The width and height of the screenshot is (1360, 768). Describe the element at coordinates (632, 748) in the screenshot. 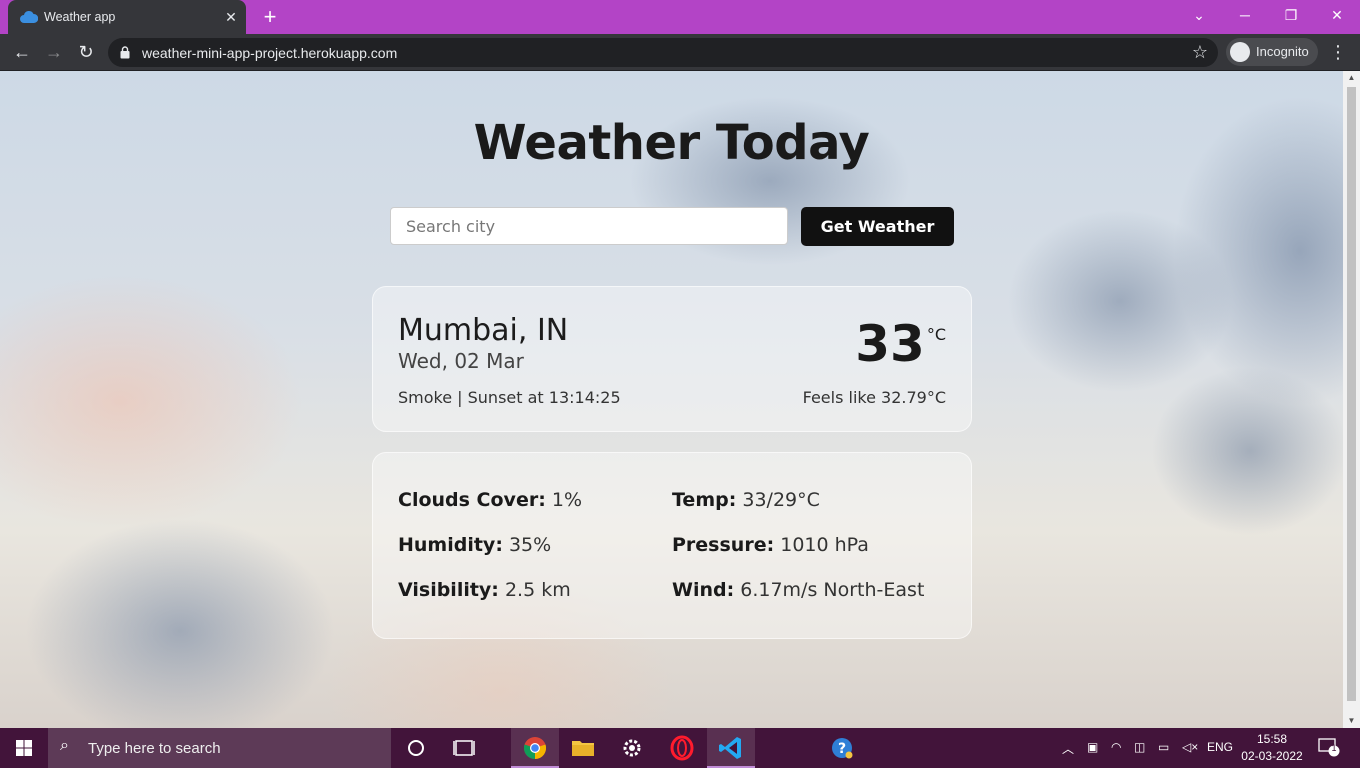

I see `settings-gear-icon` at that location.